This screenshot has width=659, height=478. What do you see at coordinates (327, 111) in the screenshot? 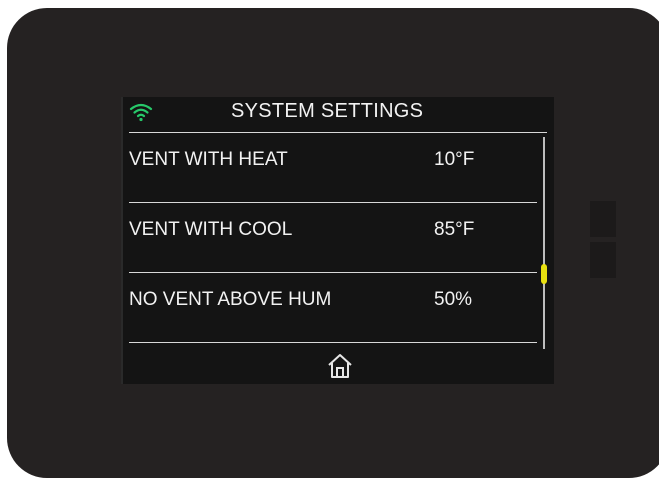
I see `page-title: SYSTEM SETTINGS` at bounding box center [327, 111].